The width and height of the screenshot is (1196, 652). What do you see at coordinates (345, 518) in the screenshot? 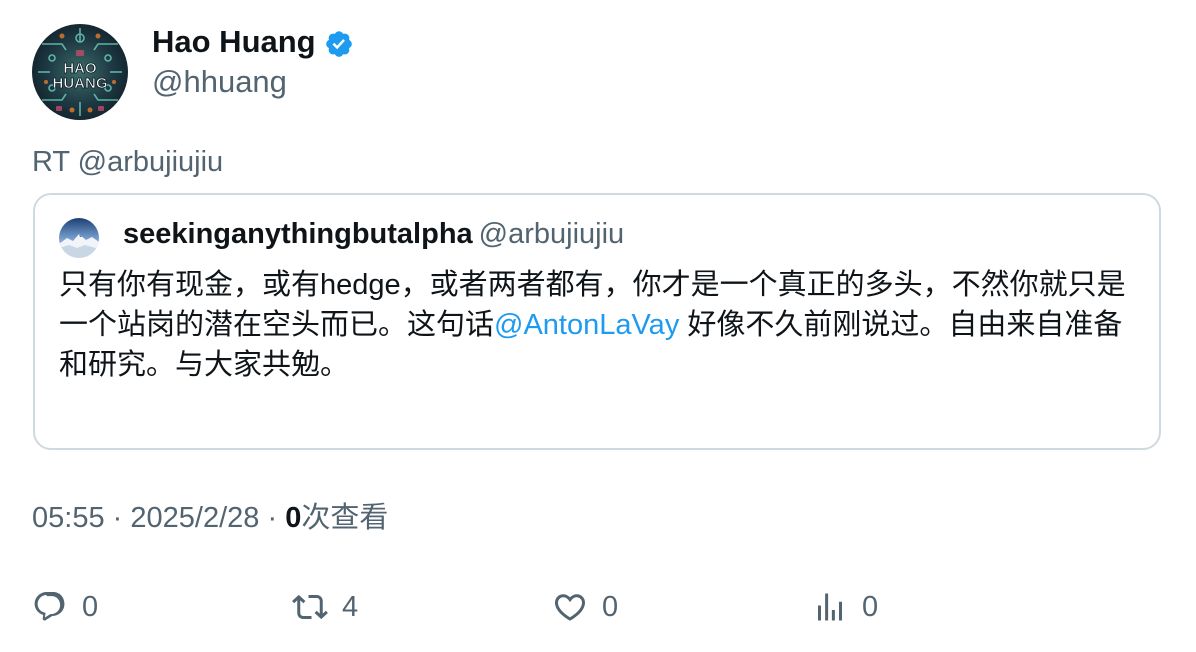
I see `views-label: 次查看` at bounding box center [345, 518].